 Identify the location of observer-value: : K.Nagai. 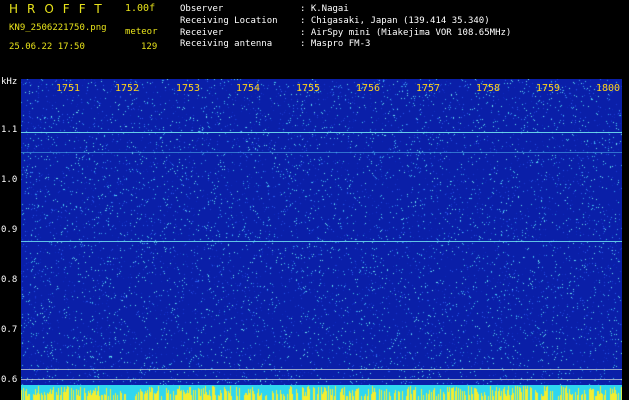
(324, 9).